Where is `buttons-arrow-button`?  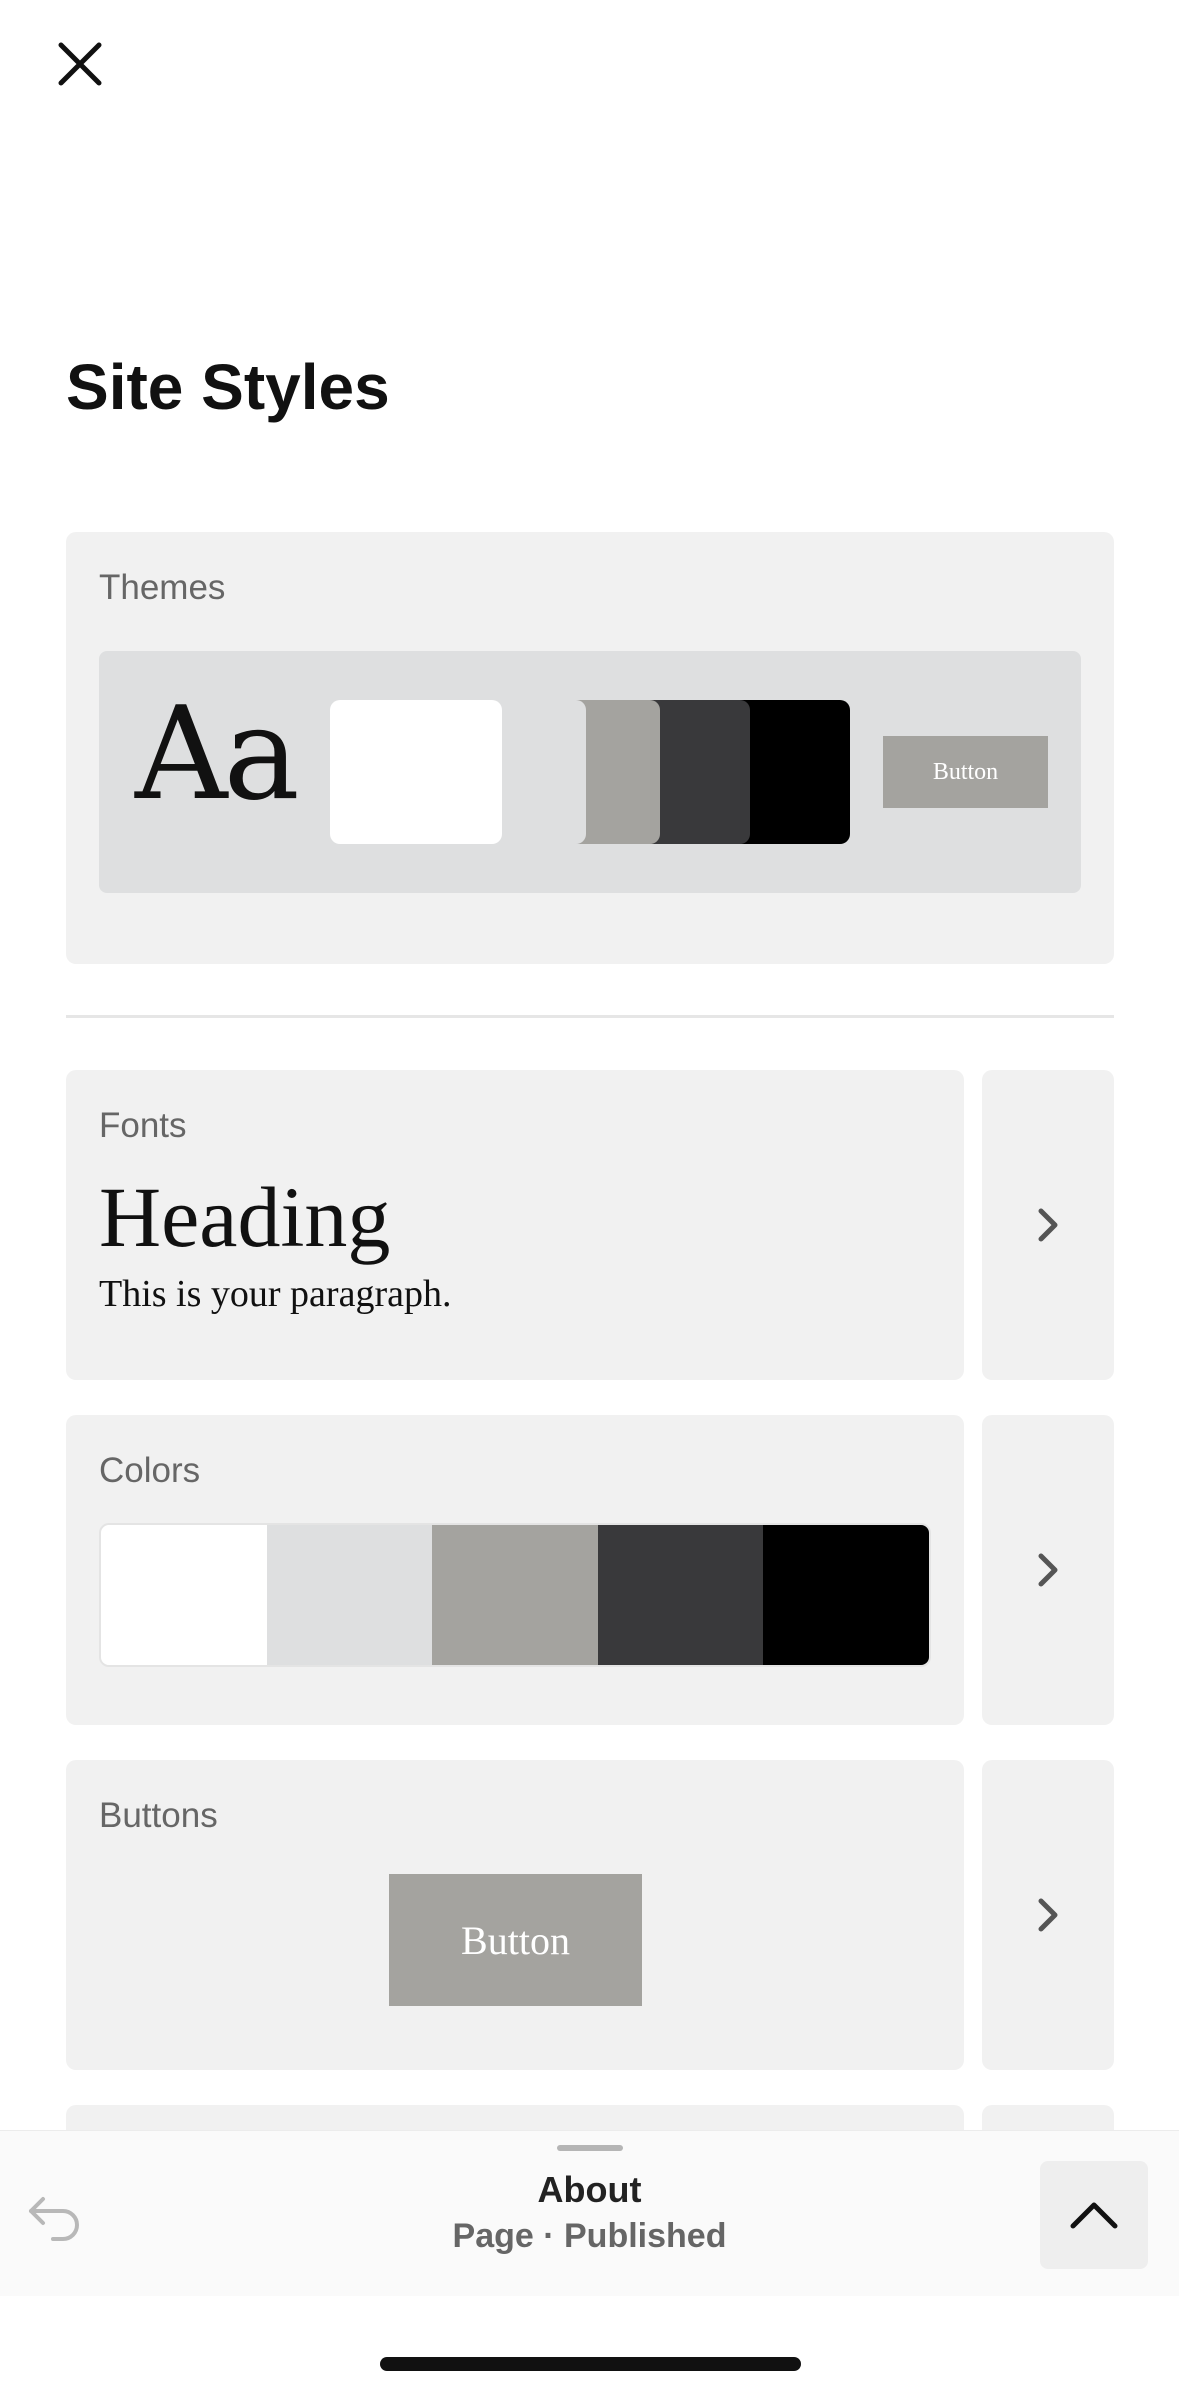
buttons-arrow-button is located at coordinates (1048, 1915).